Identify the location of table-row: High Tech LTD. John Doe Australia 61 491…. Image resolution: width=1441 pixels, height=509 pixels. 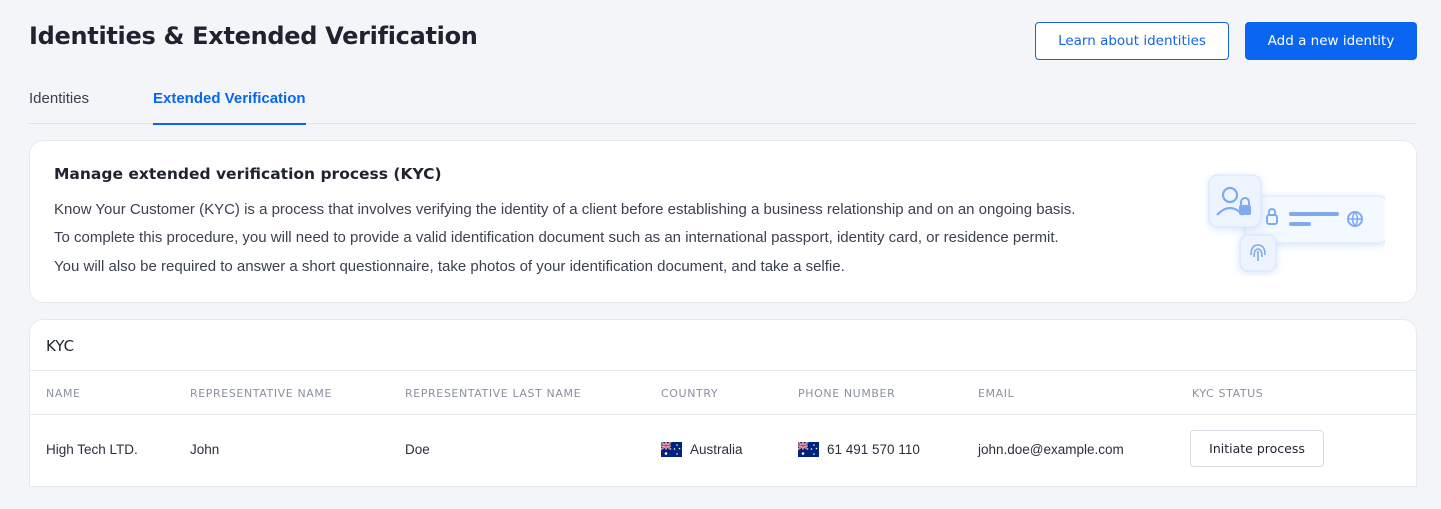
(723, 451).